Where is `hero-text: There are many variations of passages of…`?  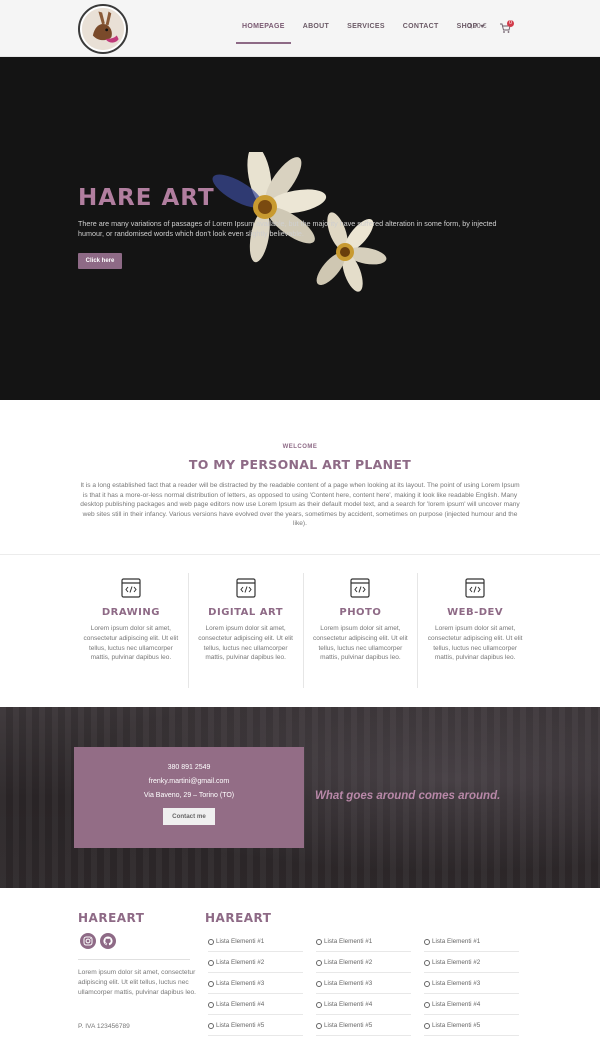
hero-text: There are many variations of passages of… is located at coordinates (287, 228).